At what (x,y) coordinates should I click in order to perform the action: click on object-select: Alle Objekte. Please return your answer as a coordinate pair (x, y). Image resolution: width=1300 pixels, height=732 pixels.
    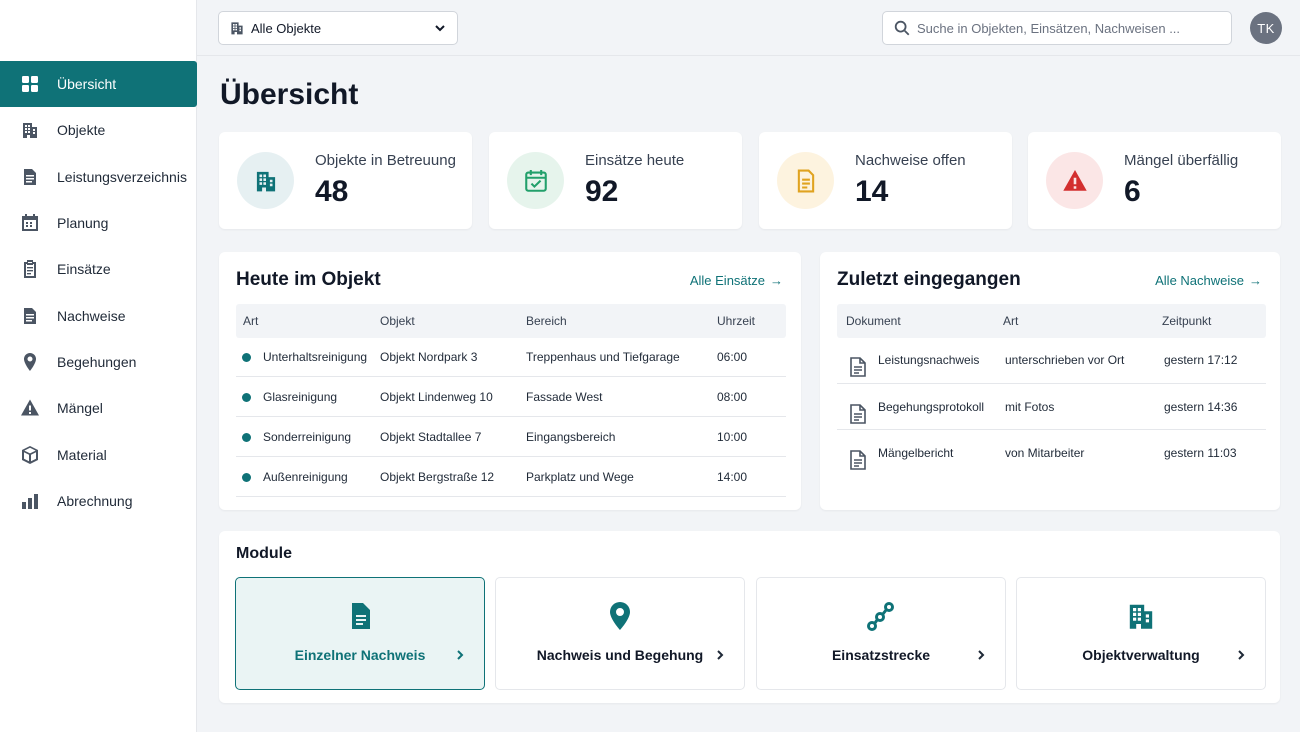
    Looking at the image, I should click on (338, 28).